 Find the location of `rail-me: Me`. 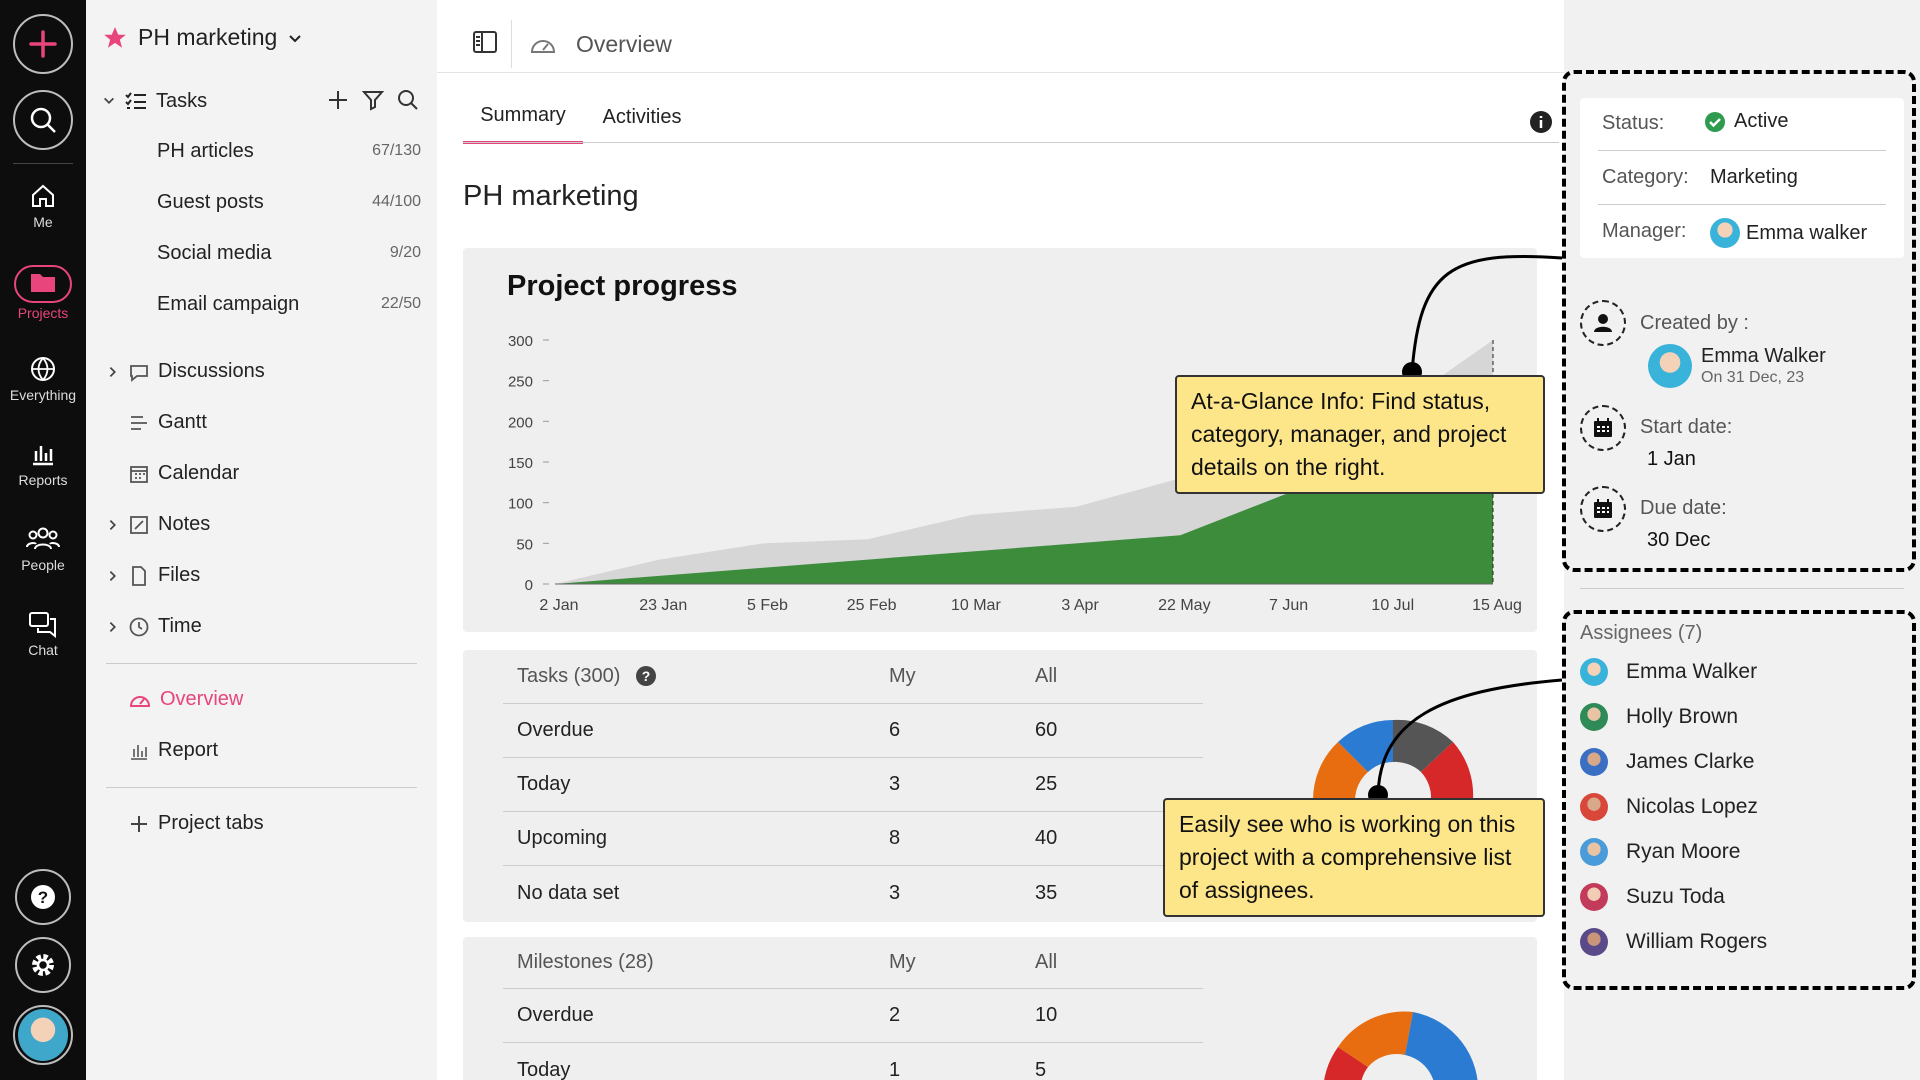

rail-me: Me is located at coordinates (43, 206).